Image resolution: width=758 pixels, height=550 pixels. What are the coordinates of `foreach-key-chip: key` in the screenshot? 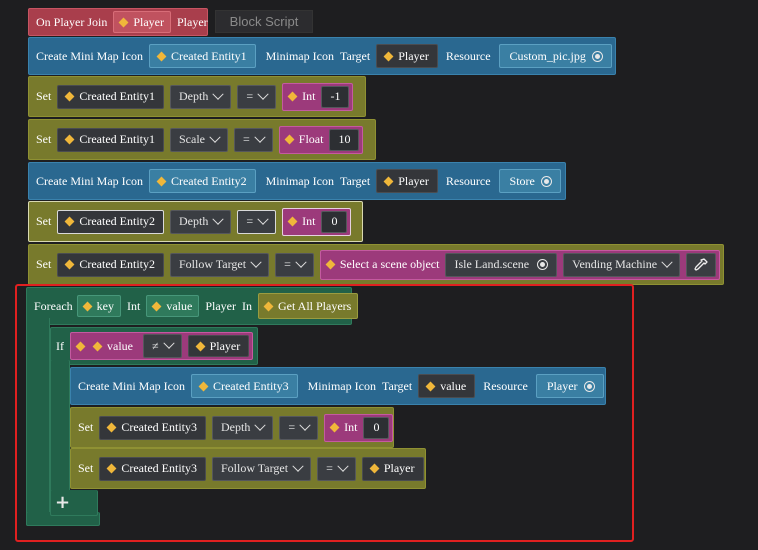 It's located at (98, 306).